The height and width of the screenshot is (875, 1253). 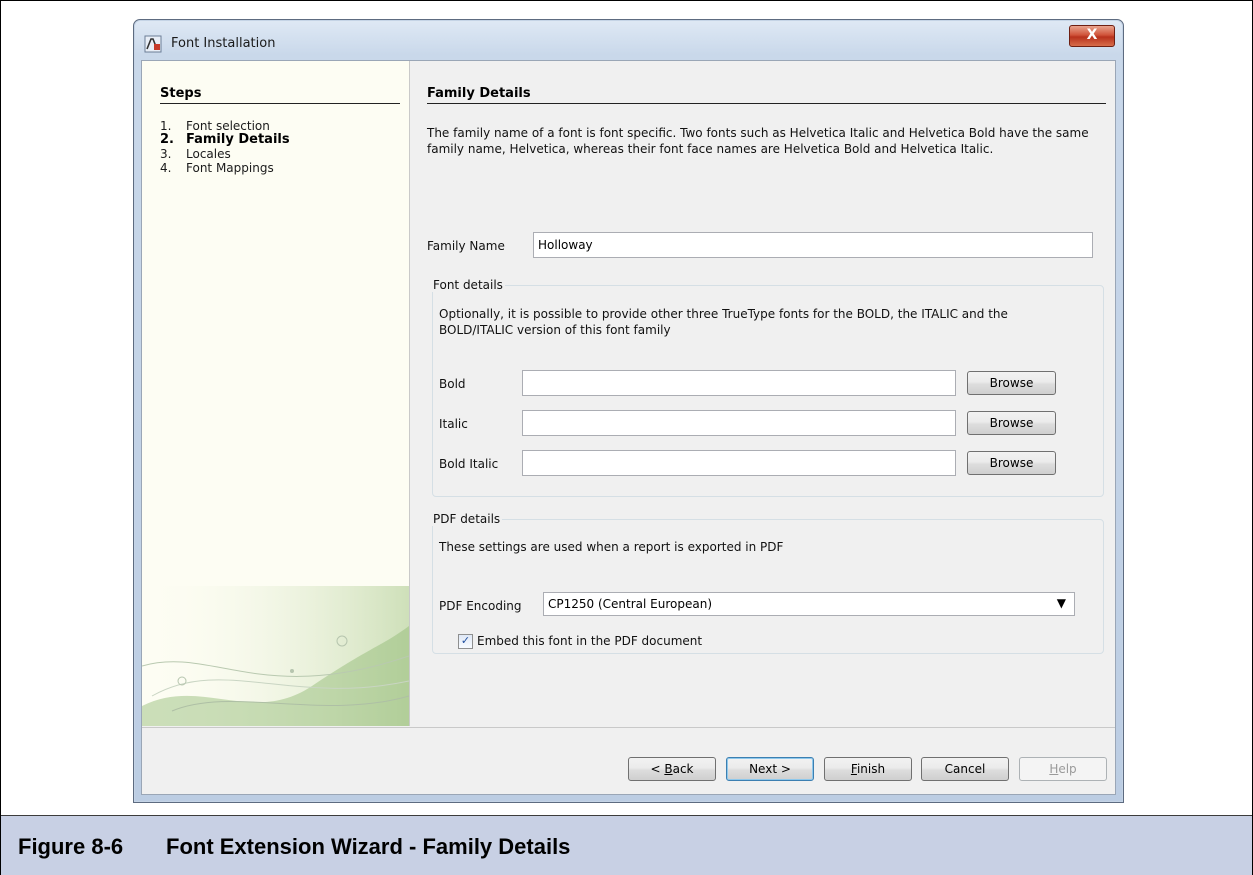 I want to click on back-mnemonic: B, so click(x=668, y=769).